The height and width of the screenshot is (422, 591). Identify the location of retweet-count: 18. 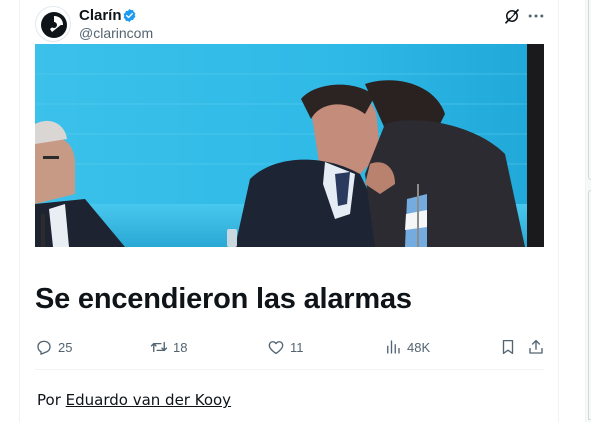
(180, 347).